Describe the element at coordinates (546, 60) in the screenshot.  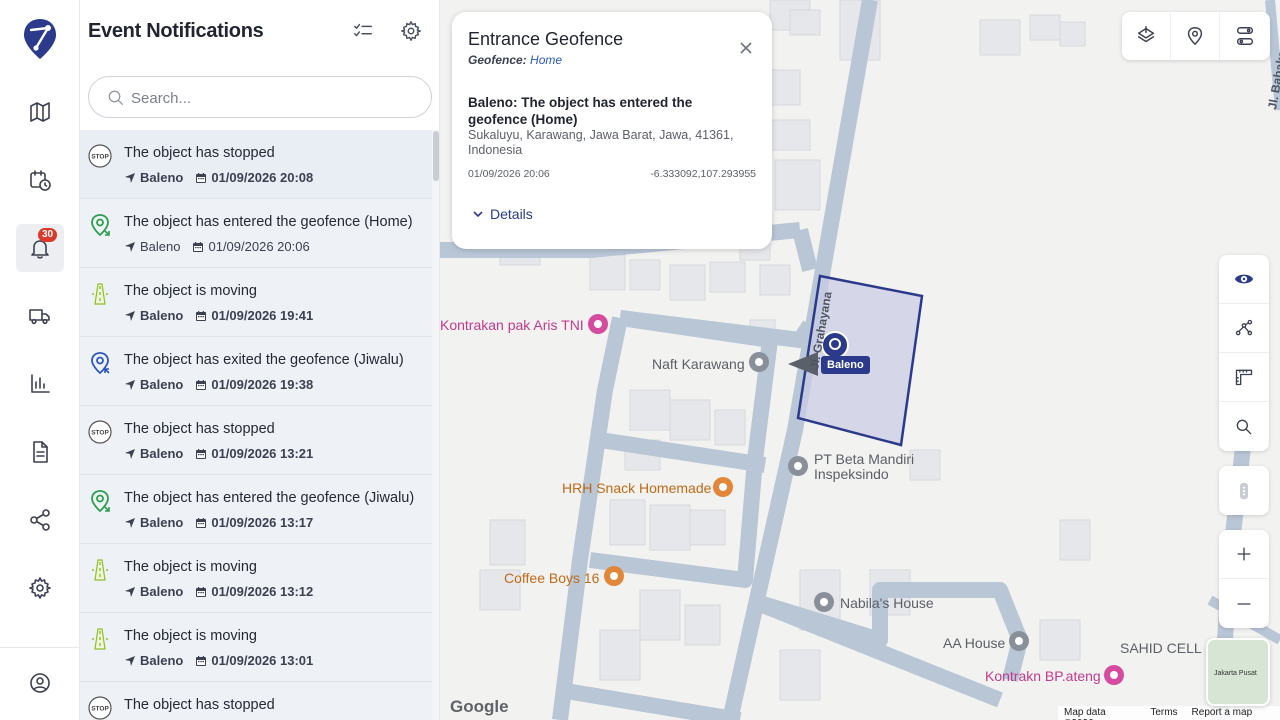
I see `geofence-name-link: Home` at that location.